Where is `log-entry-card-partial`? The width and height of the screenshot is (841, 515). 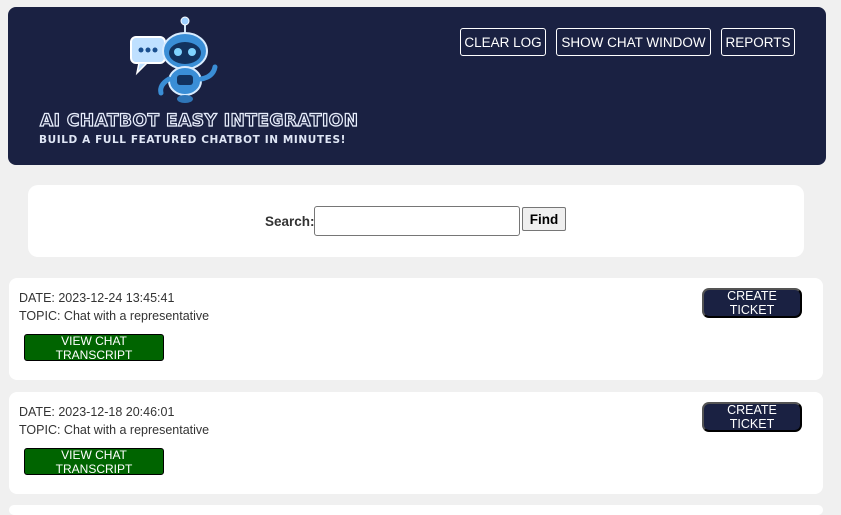 log-entry-card-partial is located at coordinates (416, 510).